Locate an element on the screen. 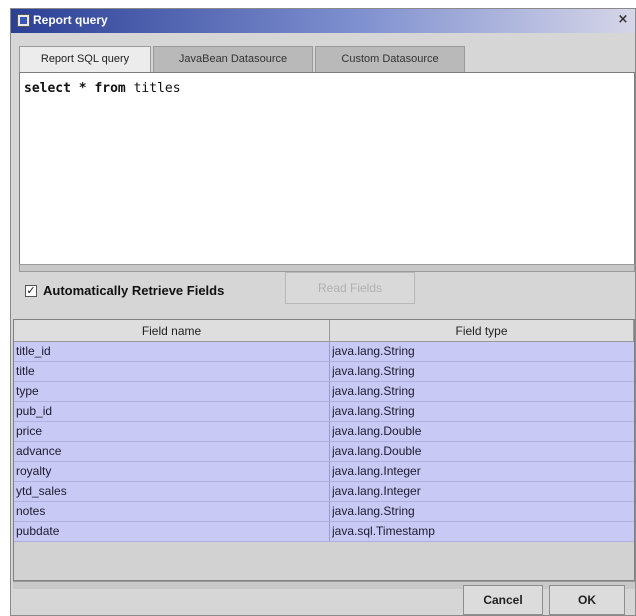 The width and height of the screenshot is (636, 616). field-name-cell: notes is located at coordinates (31, 511).